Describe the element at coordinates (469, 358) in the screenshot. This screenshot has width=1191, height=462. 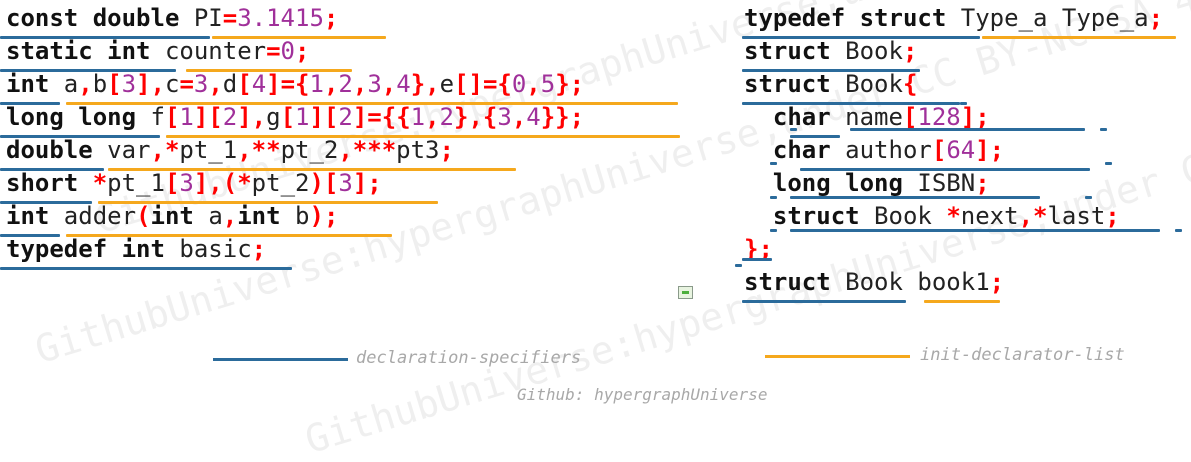
I see `legend-label-declaration-specifiers: declaration-specifiers` at that location.